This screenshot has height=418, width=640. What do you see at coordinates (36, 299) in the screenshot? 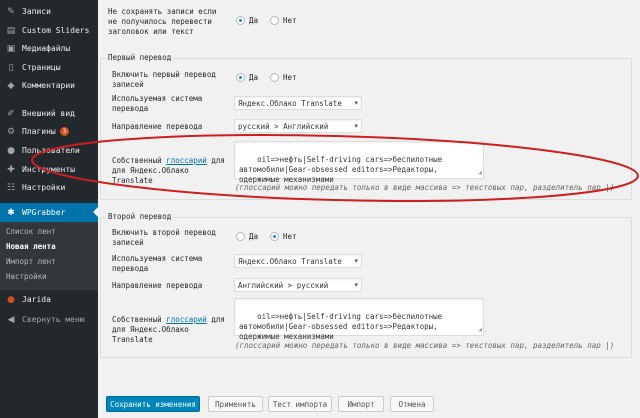
I see `menu-label: Jarida` at bounding box center [36, 299].